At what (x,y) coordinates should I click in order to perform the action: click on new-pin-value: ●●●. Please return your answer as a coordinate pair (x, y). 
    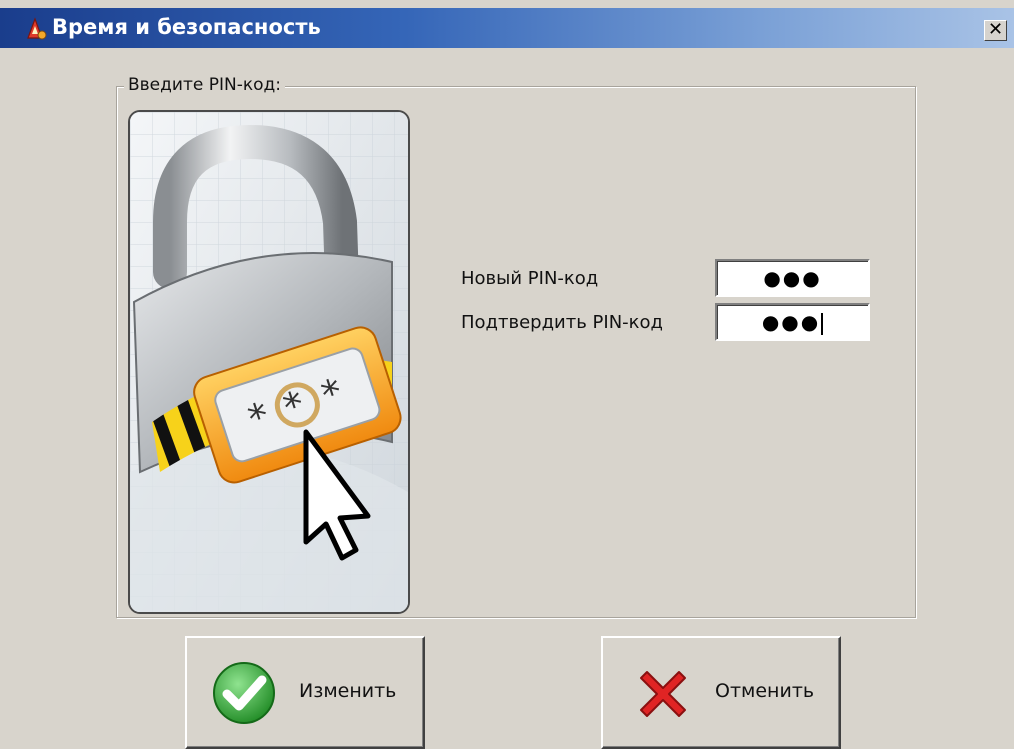
    Looking at the image, I should click on (792, 278).